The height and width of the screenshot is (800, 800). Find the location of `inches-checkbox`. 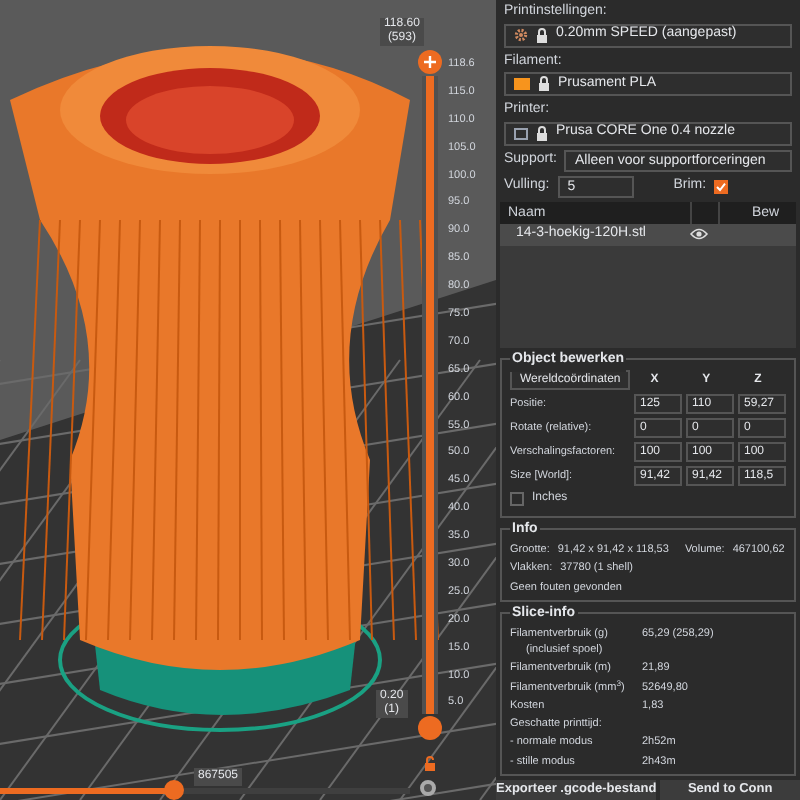

inches-checkbox is located at coordinates (517, 499).